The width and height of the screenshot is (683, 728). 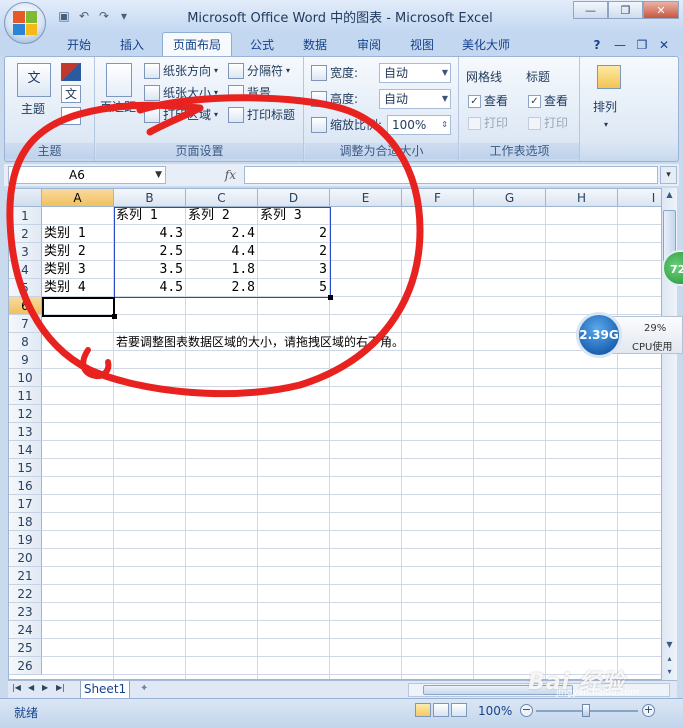 I want to click on formula-input, so click(x=451, y=175).